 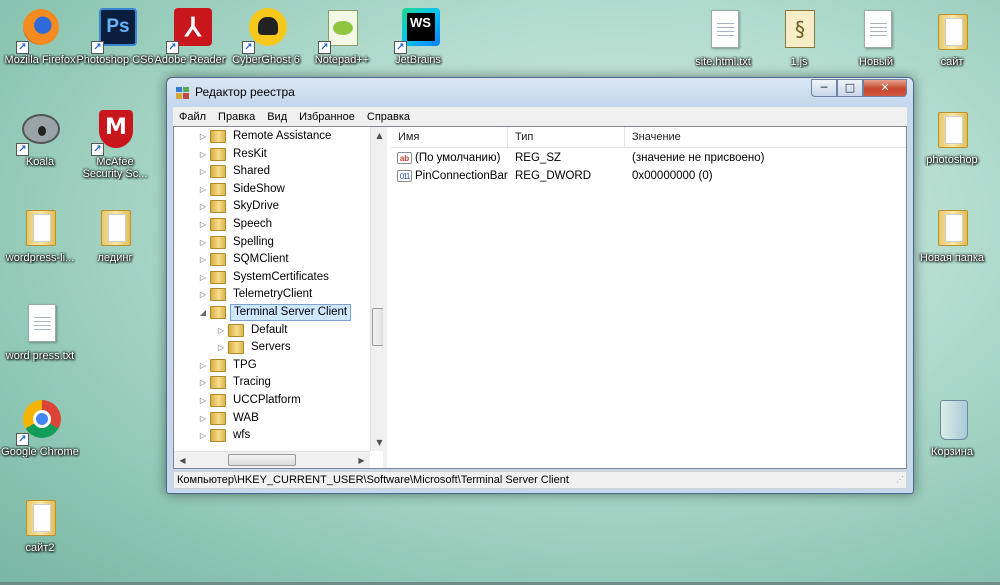 What do you see at coordinates (40, 548) in the screenshot?
I see `desktop-icon-label: сайт2` at bounding box center [40, 548].